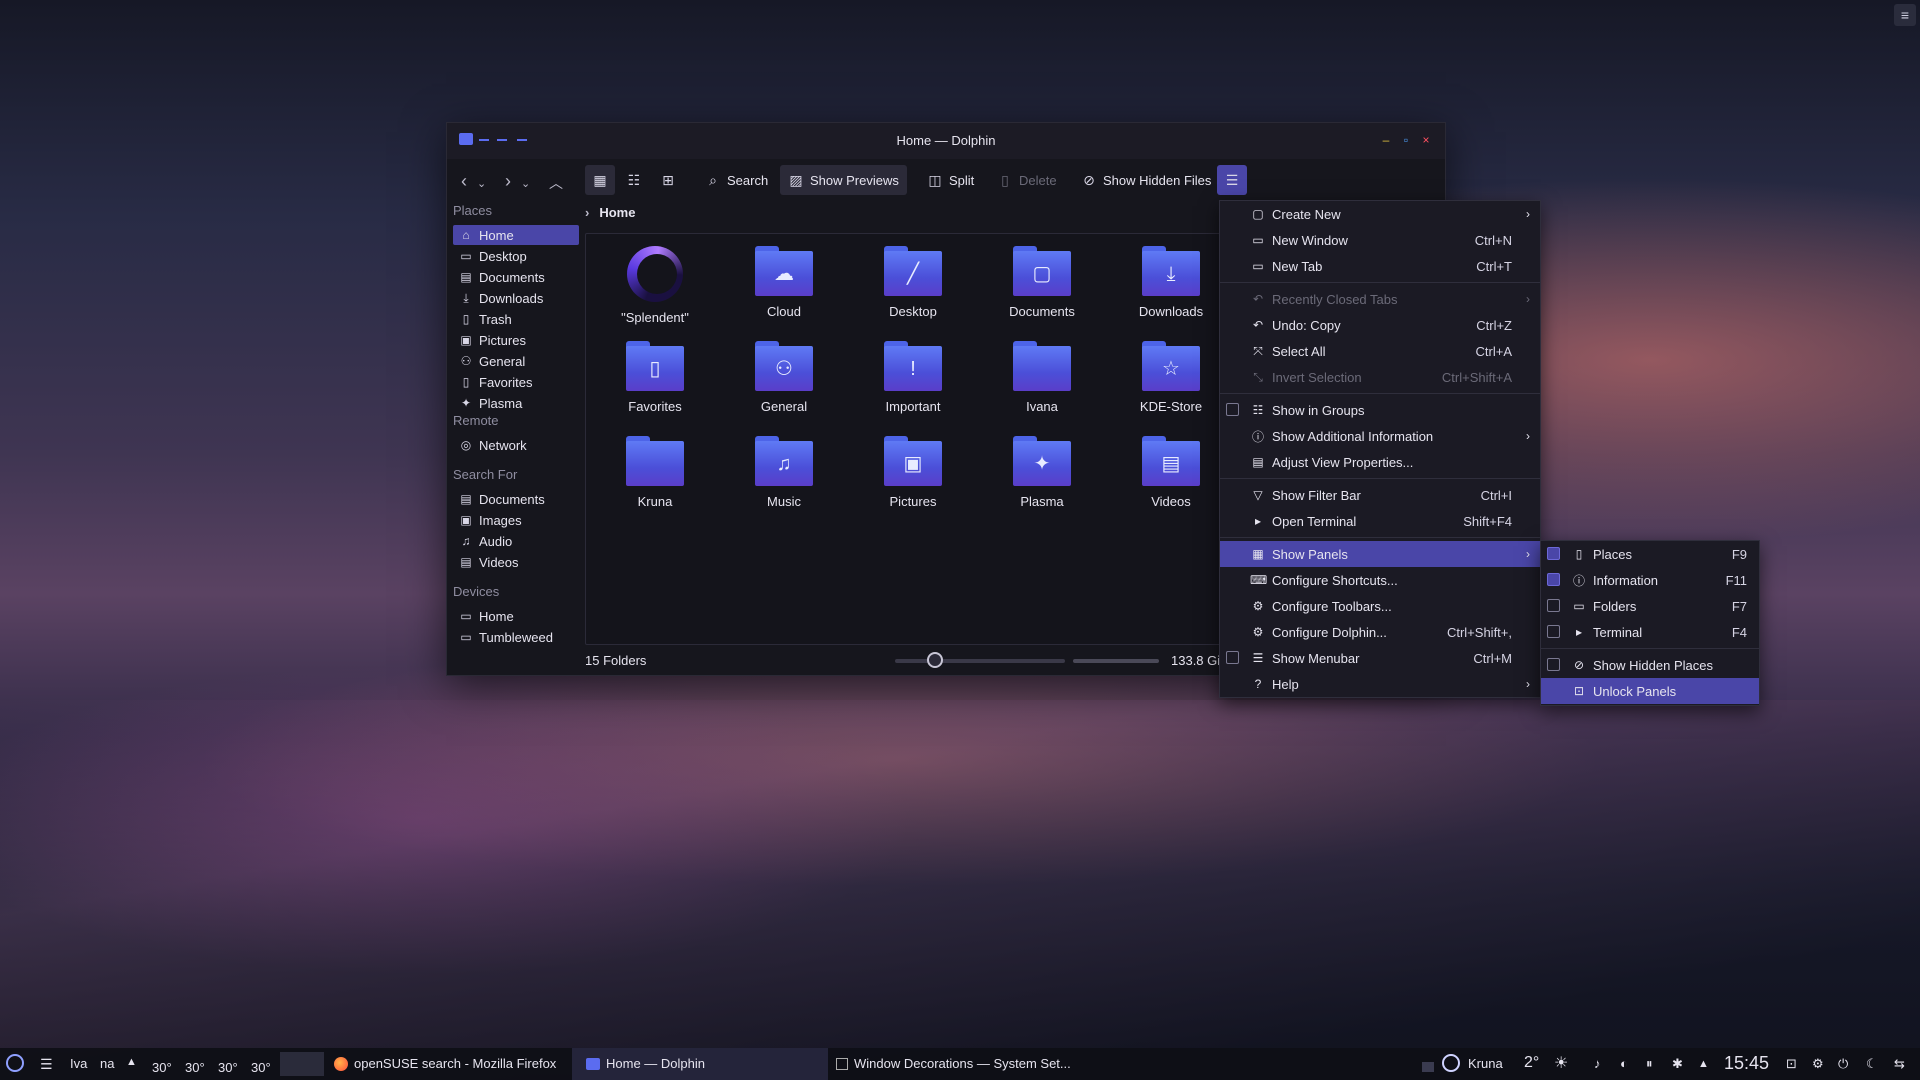 The image size is (1920, 1080). Describe the element at coordinates (1843, 1064) in the screenshot. I see `power-icon: ⏻` at that location.